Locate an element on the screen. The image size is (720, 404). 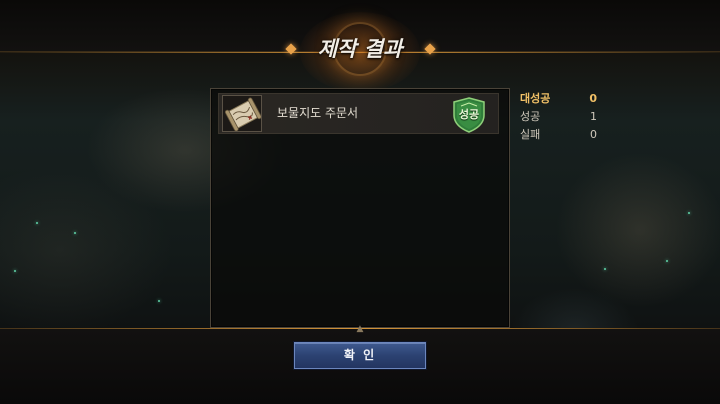
badge-label: 성공 is located at coordinates (469, 114).